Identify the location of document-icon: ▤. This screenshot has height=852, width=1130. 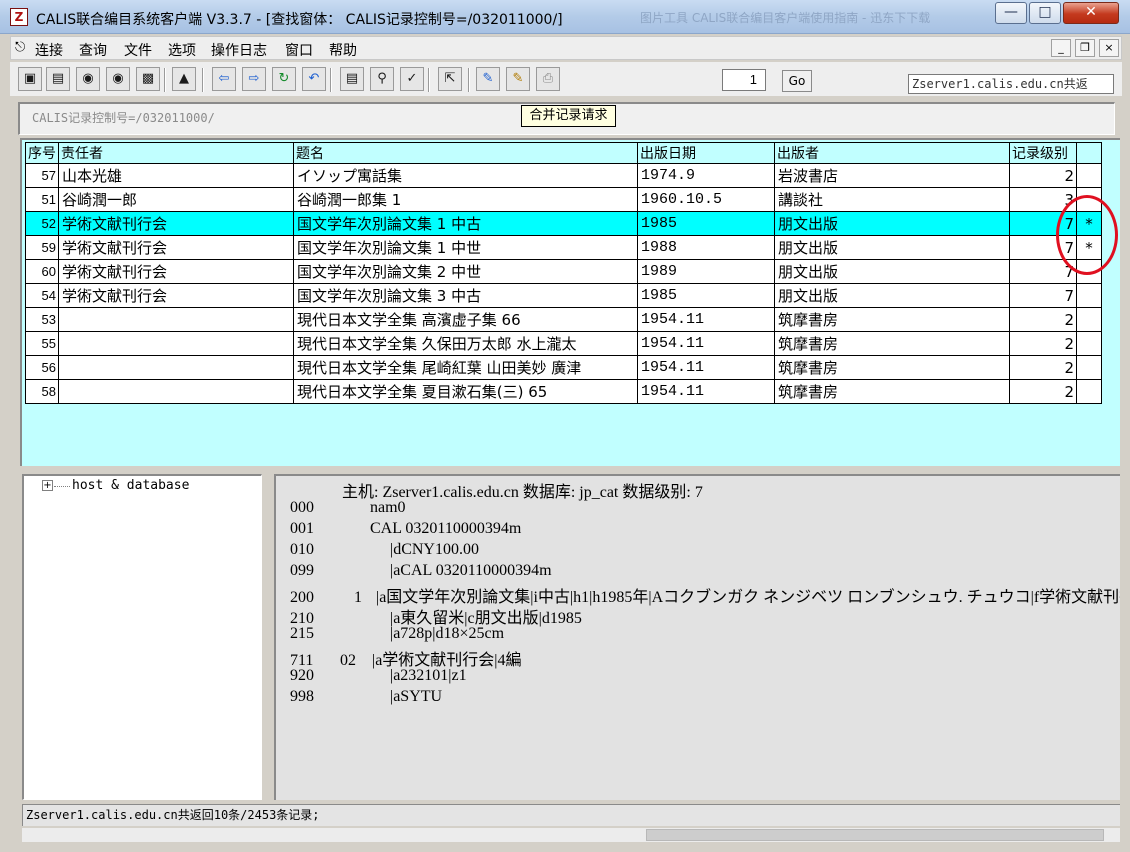
(352, 79).